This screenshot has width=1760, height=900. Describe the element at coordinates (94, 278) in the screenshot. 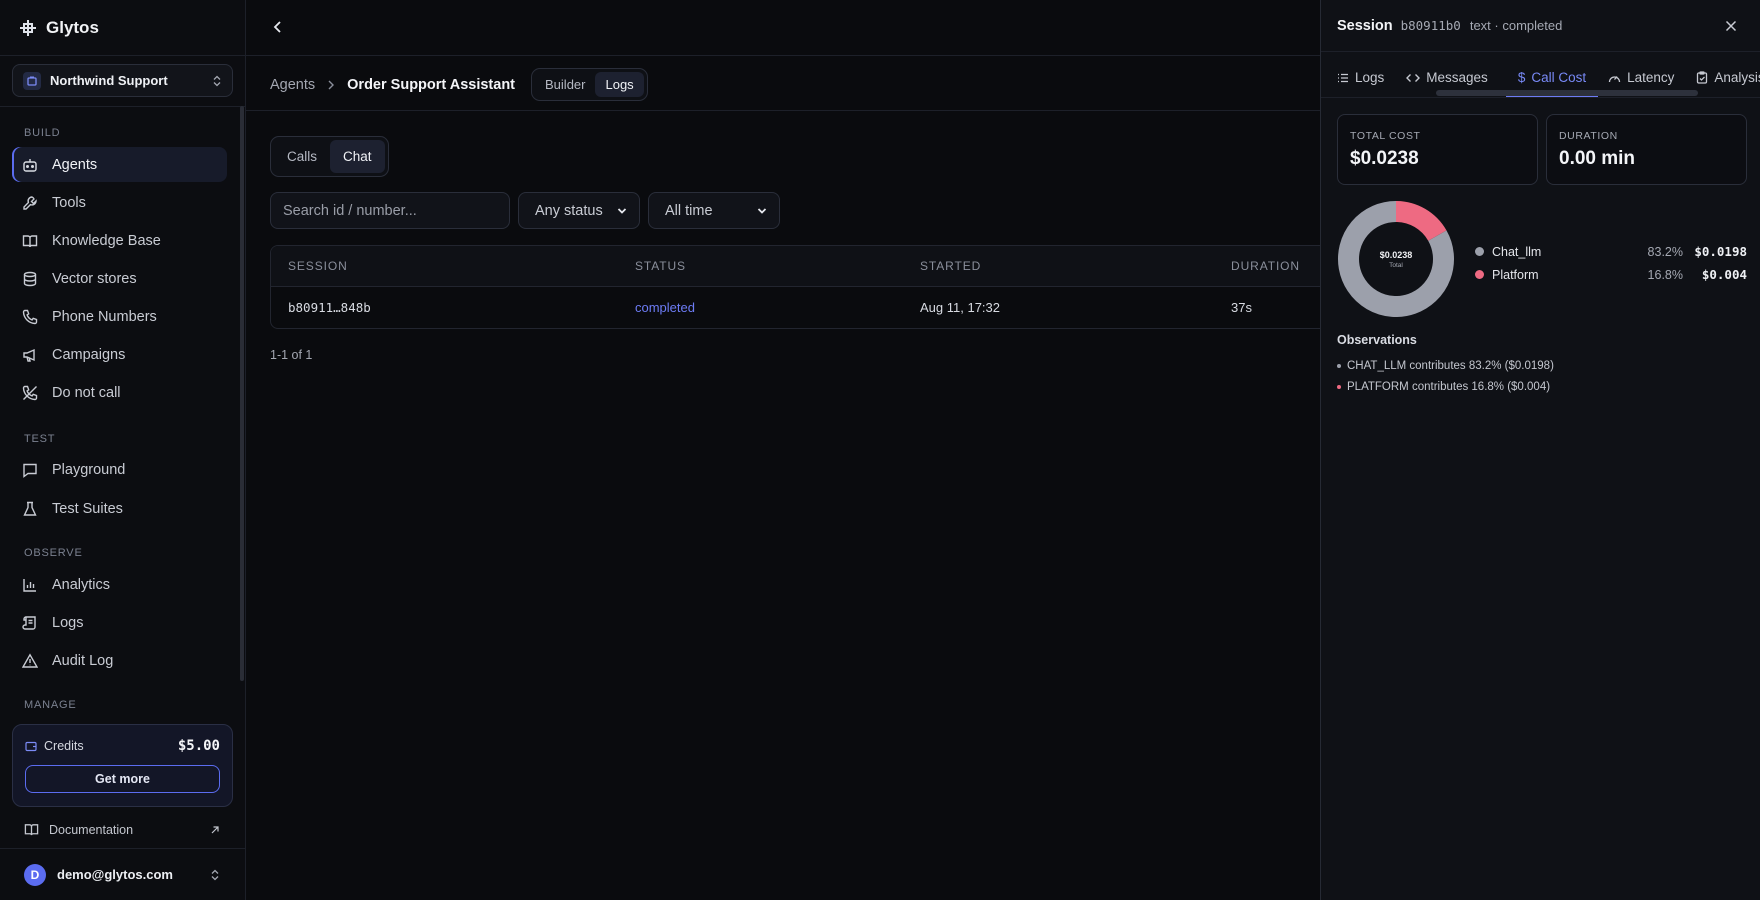

I see `sidebar-item-label: Vector stores` at that location.